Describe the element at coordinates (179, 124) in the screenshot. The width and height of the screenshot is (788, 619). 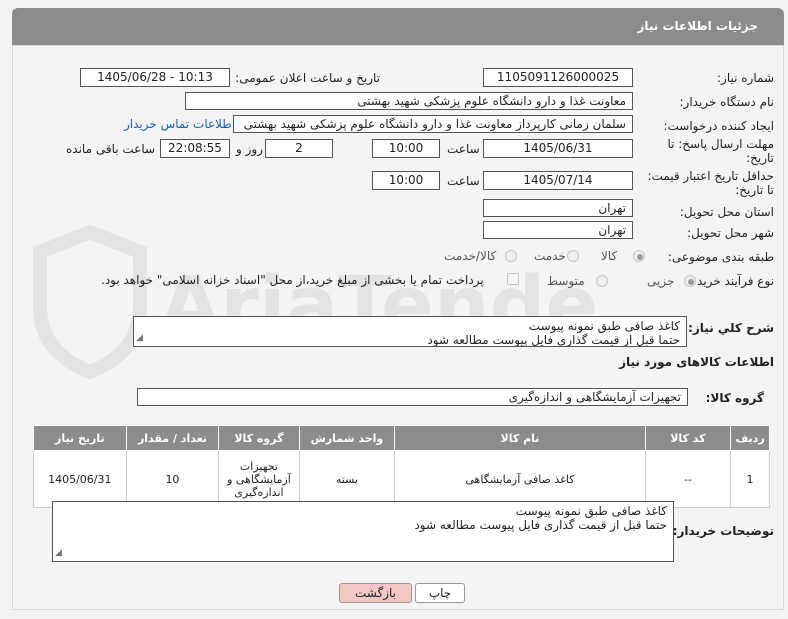
I see `buyer-contact-link: اطلاعات تماس خریدار` at that location.